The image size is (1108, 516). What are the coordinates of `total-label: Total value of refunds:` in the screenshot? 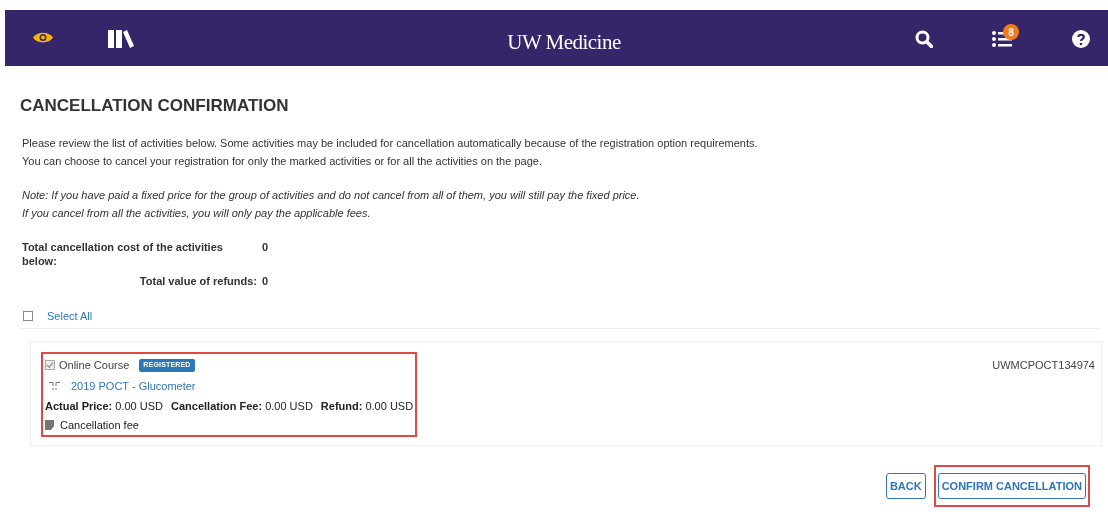 It's located at (197, 280).